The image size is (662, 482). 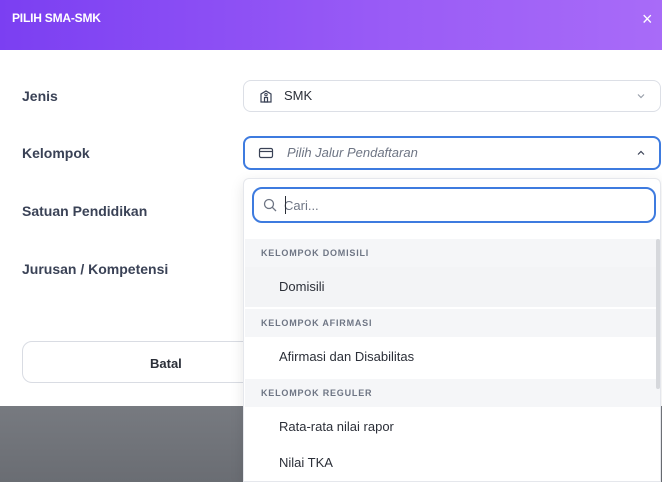 What do you see at coordinates (452, 153) in the screenshot?
I see `kelompok-select: Pilih Jalur Pendaftaran` at bounding box center [452, 153].